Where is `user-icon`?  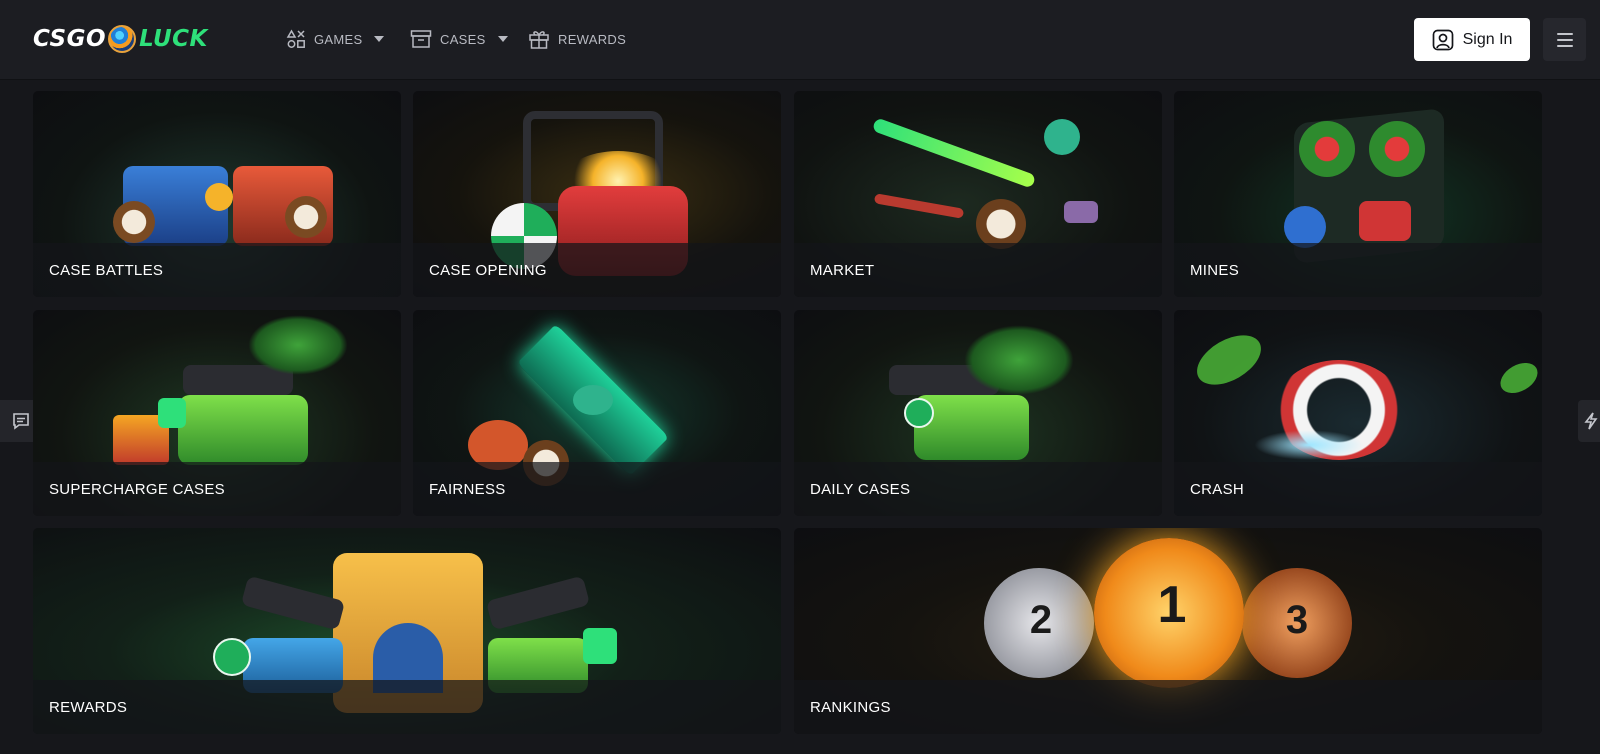 user-icon is located at coordinates (1442, 39).